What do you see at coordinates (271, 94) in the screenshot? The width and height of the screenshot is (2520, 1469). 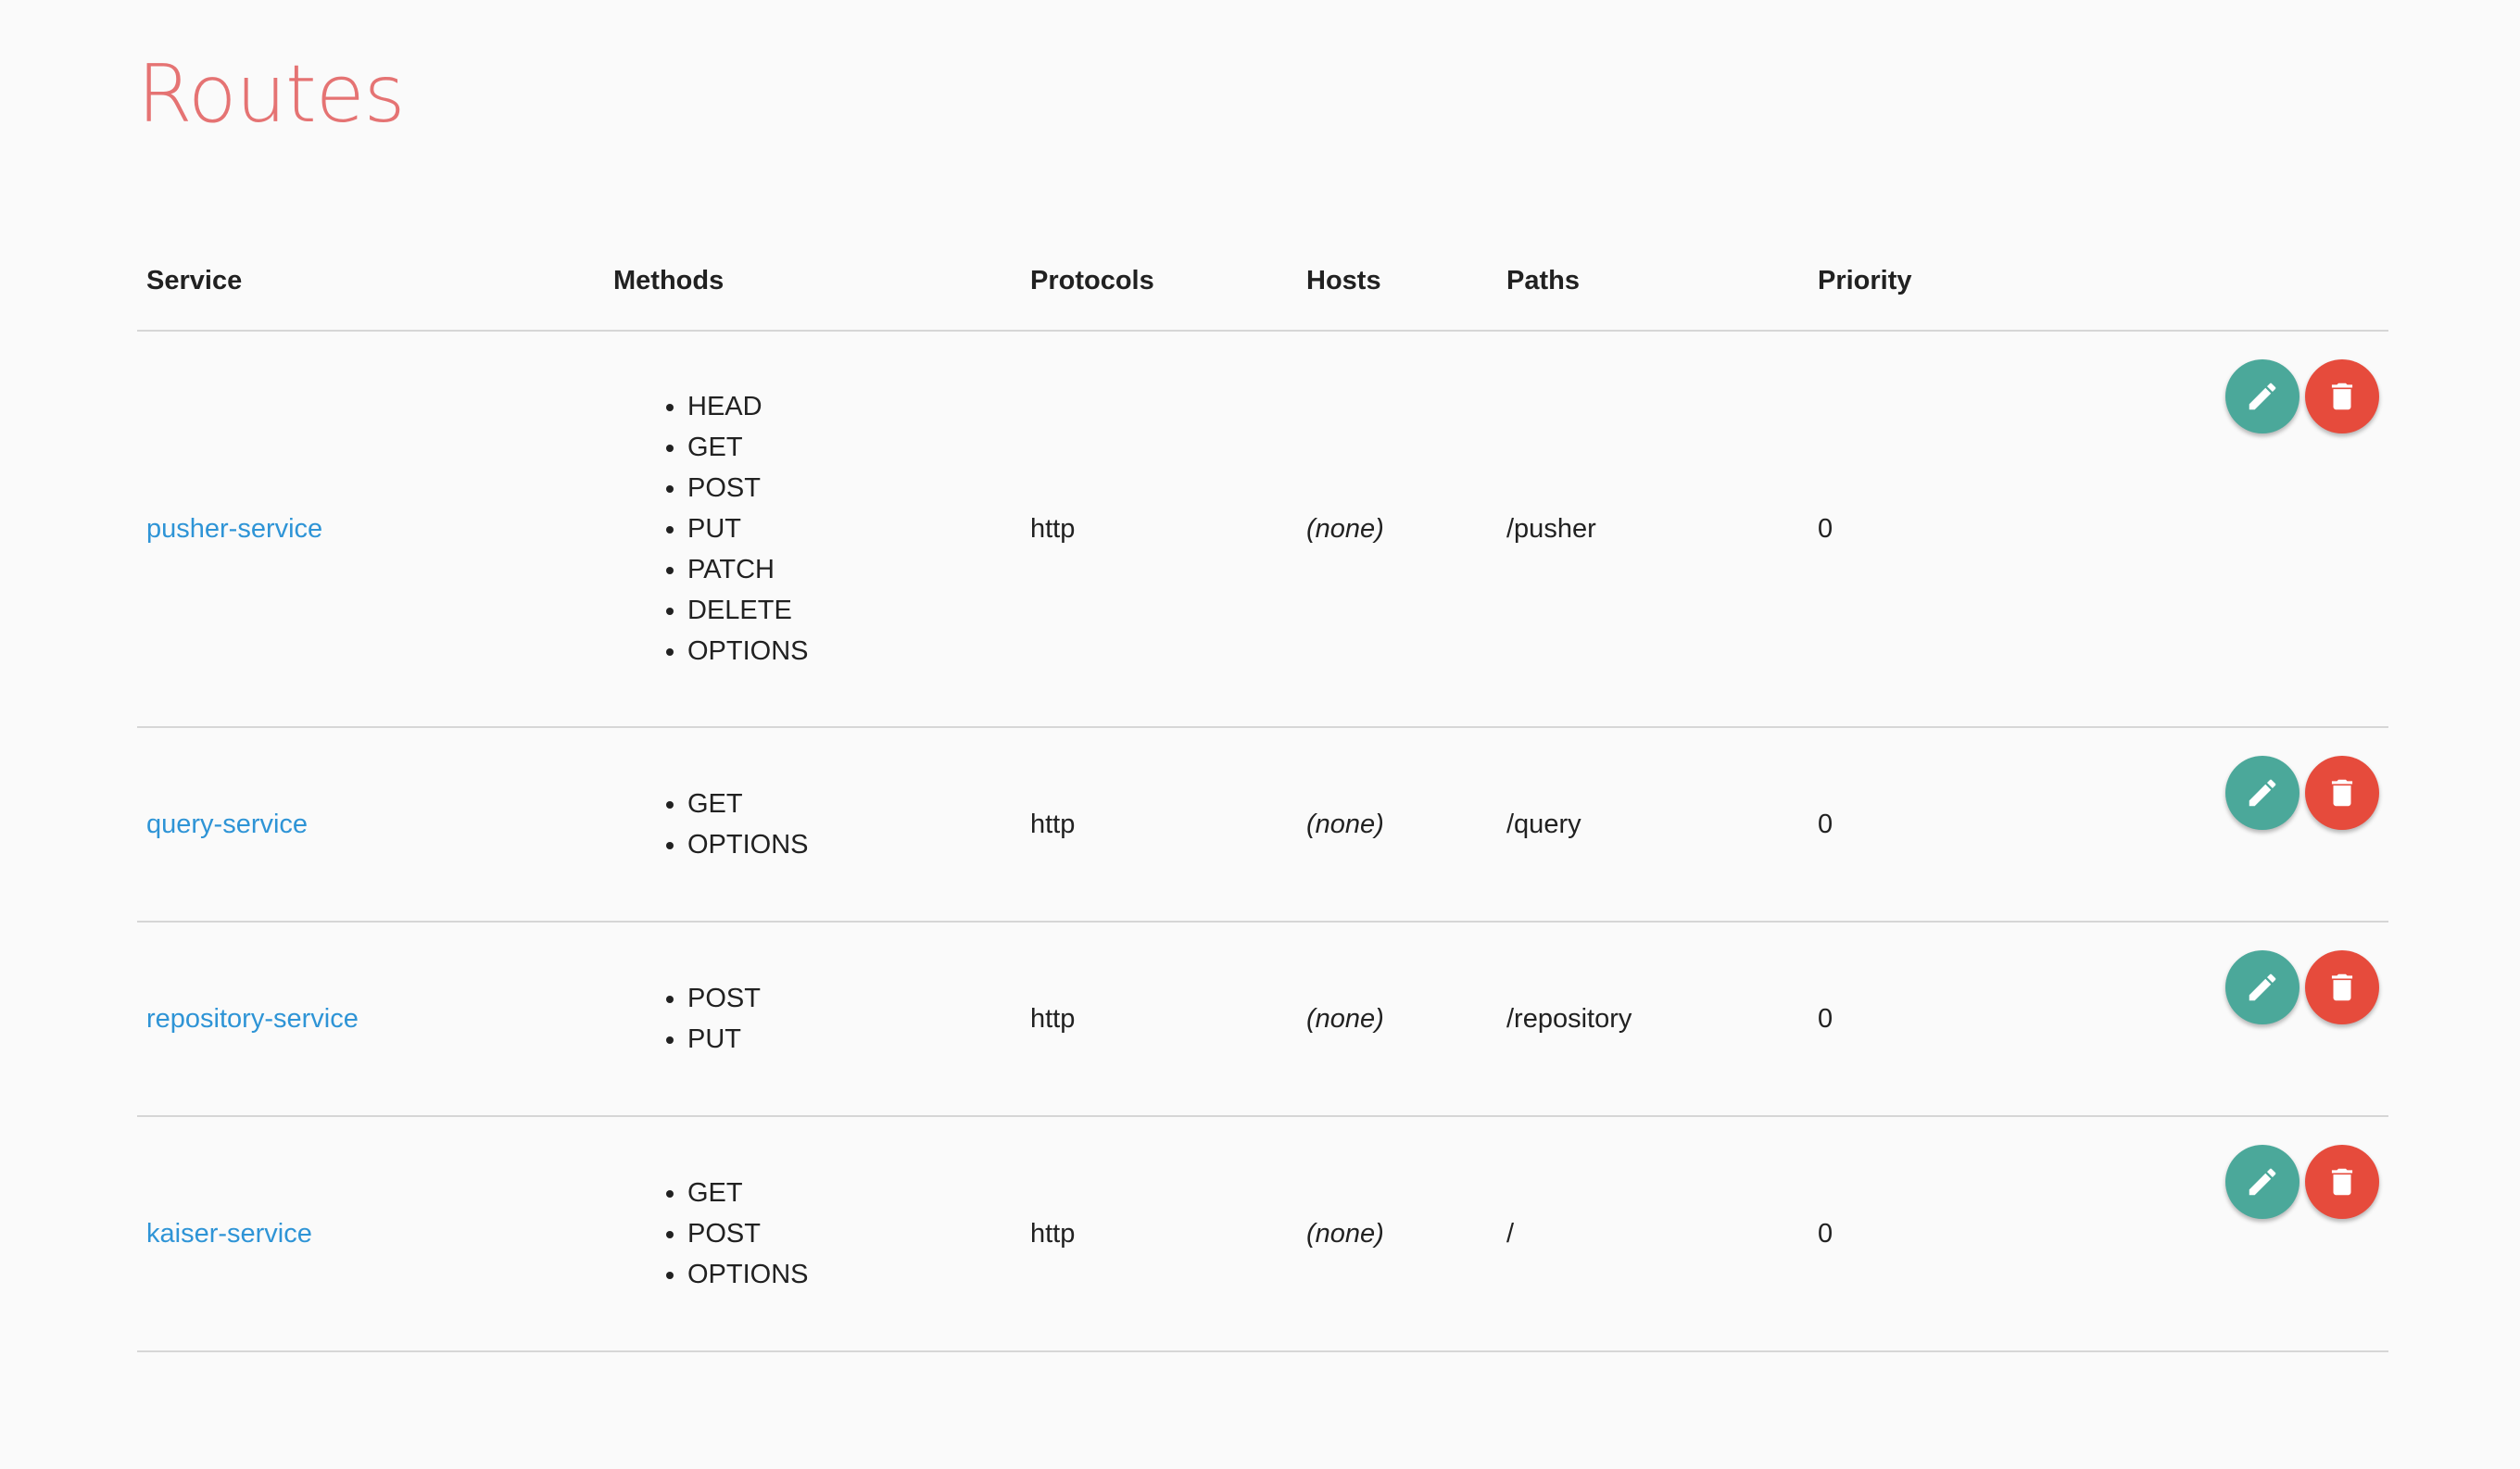 I see `page-title: Routes` at bounding box center [271, 94].